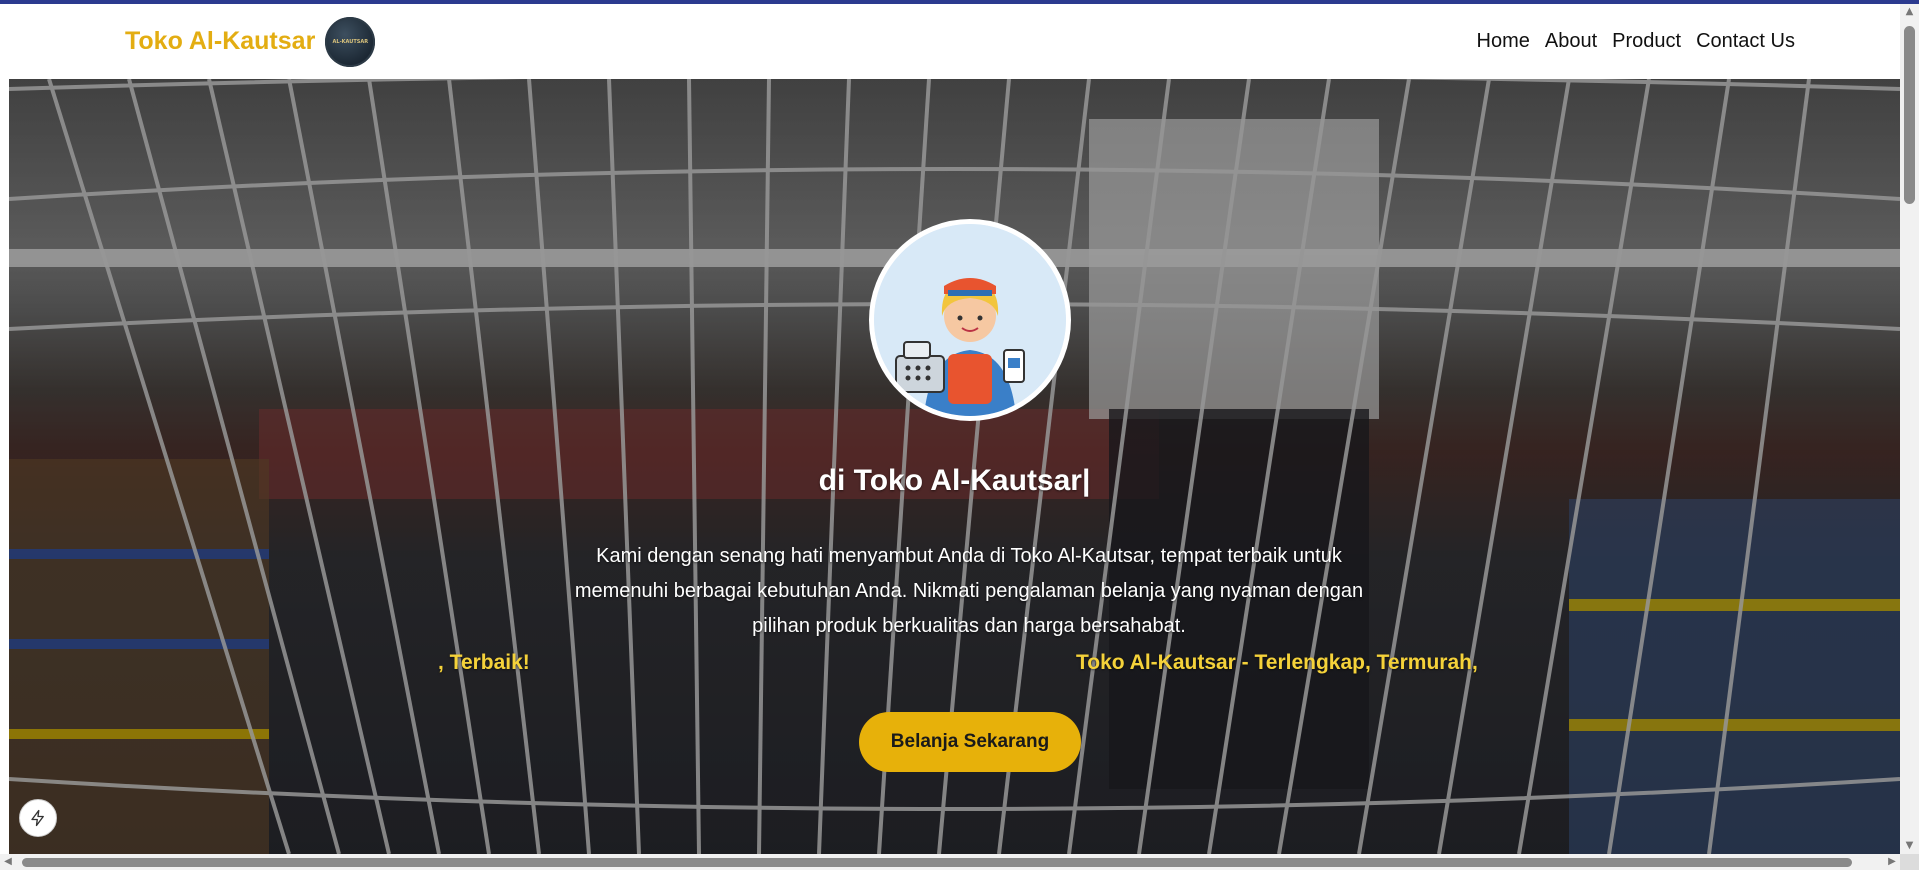 This screenshot has height=870, width=1919. Describe the element at coordinates (484, 662) in the screenshot. I see `marquee-text-left: , Terbaik!` at that location.